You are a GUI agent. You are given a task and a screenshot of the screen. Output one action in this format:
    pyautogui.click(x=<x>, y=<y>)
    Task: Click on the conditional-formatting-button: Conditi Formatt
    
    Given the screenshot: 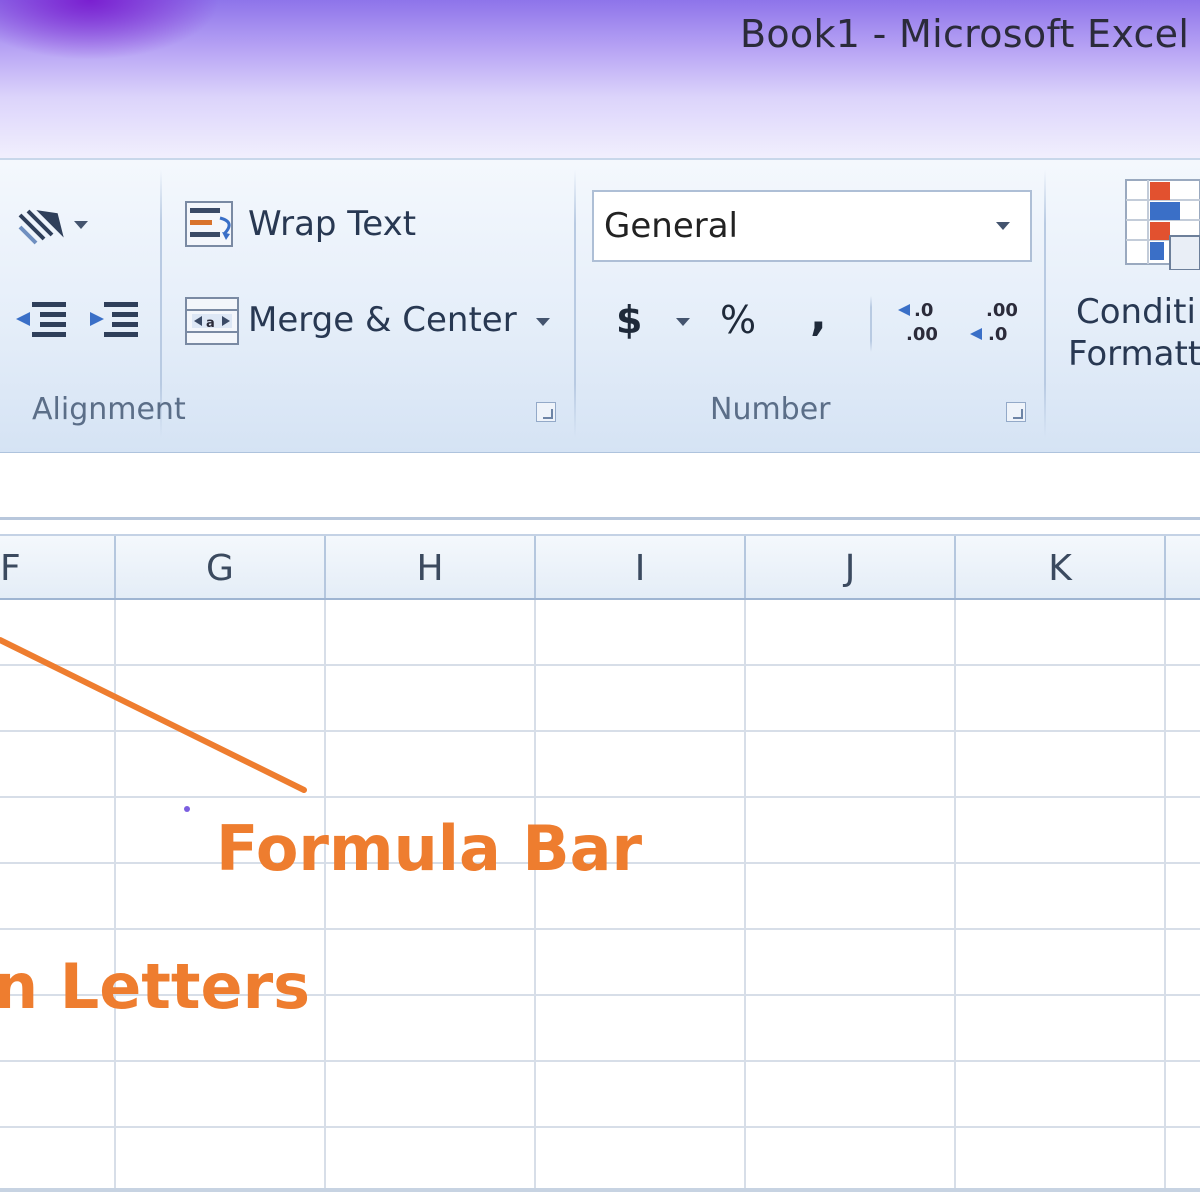 What is the action you would take?
    pyautogui.click(x=1131, y=276)
    